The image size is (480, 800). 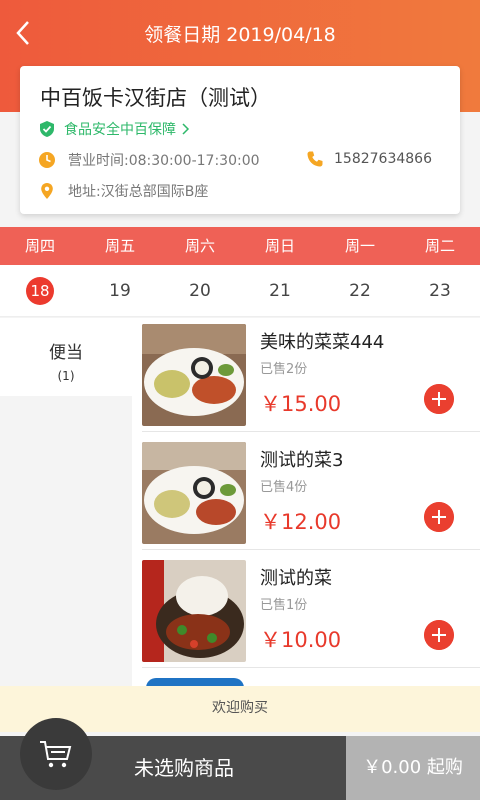 I want to click on date-item: 23, so click(x=440, y=290).